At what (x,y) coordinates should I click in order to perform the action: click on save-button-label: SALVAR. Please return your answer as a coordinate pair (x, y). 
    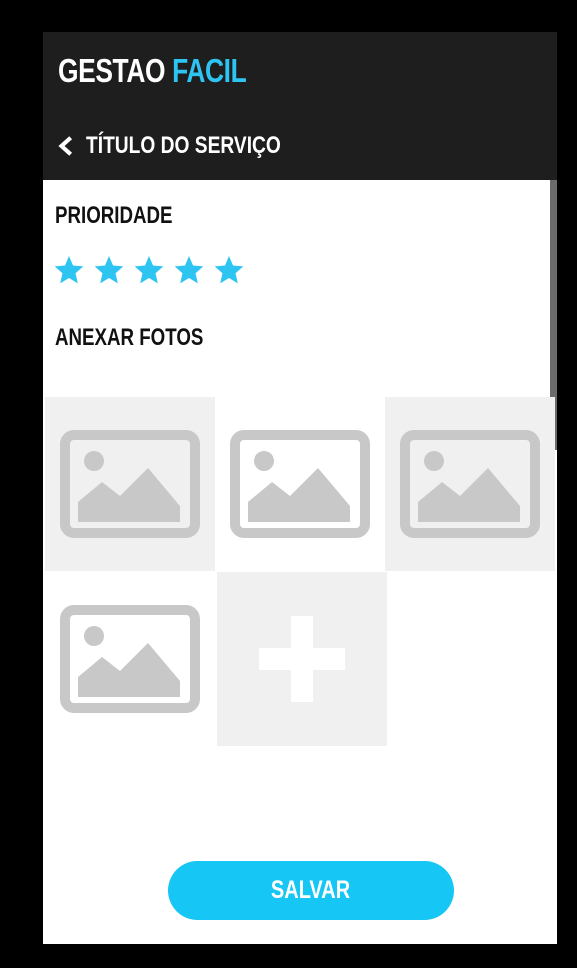
    Looking at the image, I should click on (311, 890).